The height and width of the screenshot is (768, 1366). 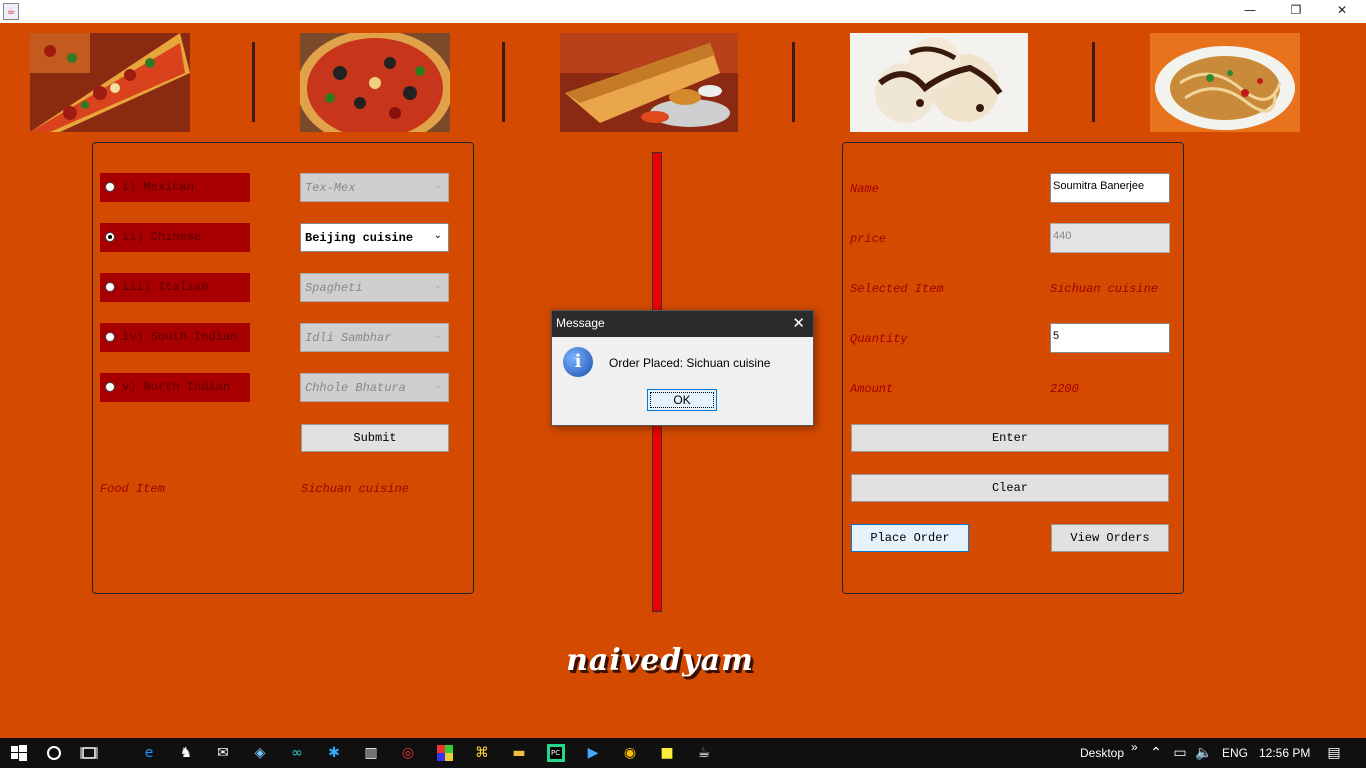 What do you see at coordinates (864, 189) in the screenshot?
I see `name-label: Name` at bounding box center [864, 189].